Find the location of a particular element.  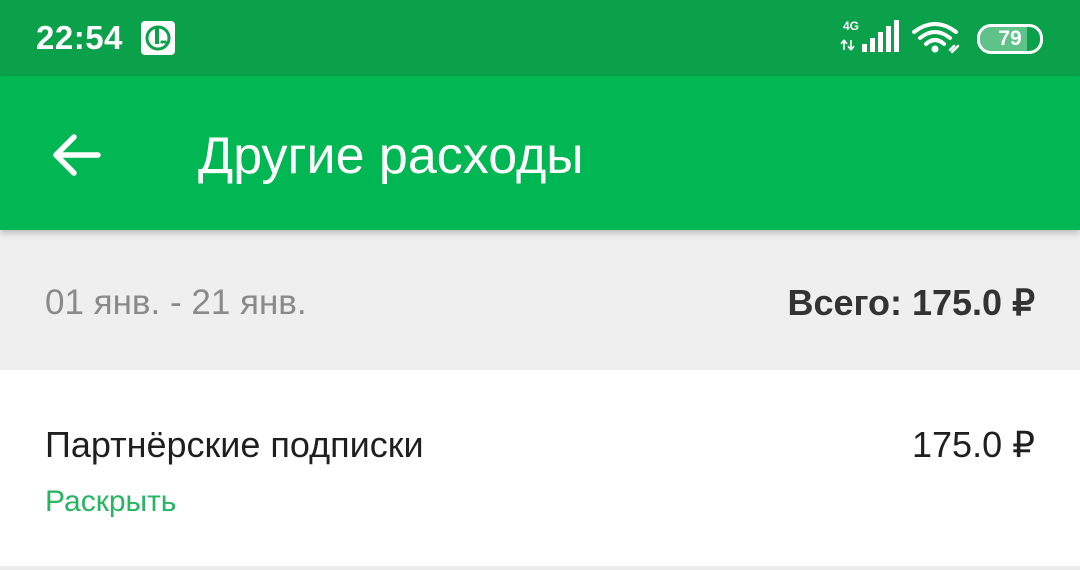

carrier-app-icon is located at coordinates (158, 38).